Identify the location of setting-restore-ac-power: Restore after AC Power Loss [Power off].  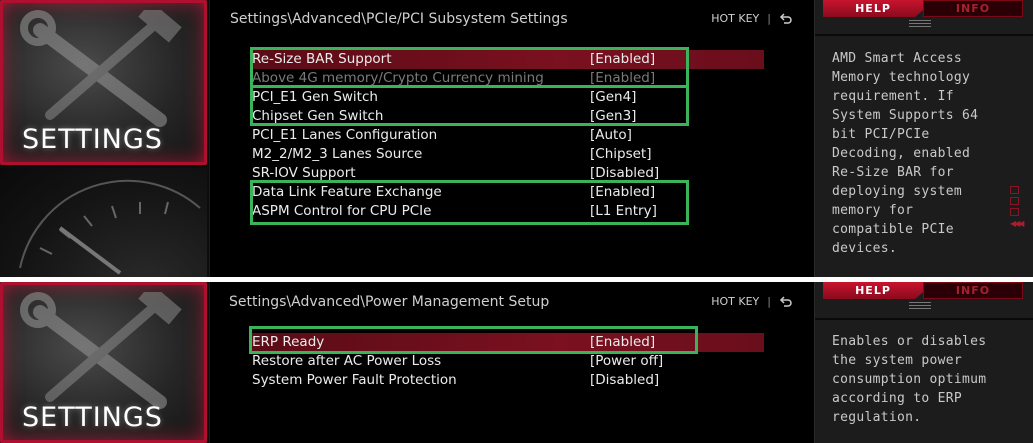
(508, 361).